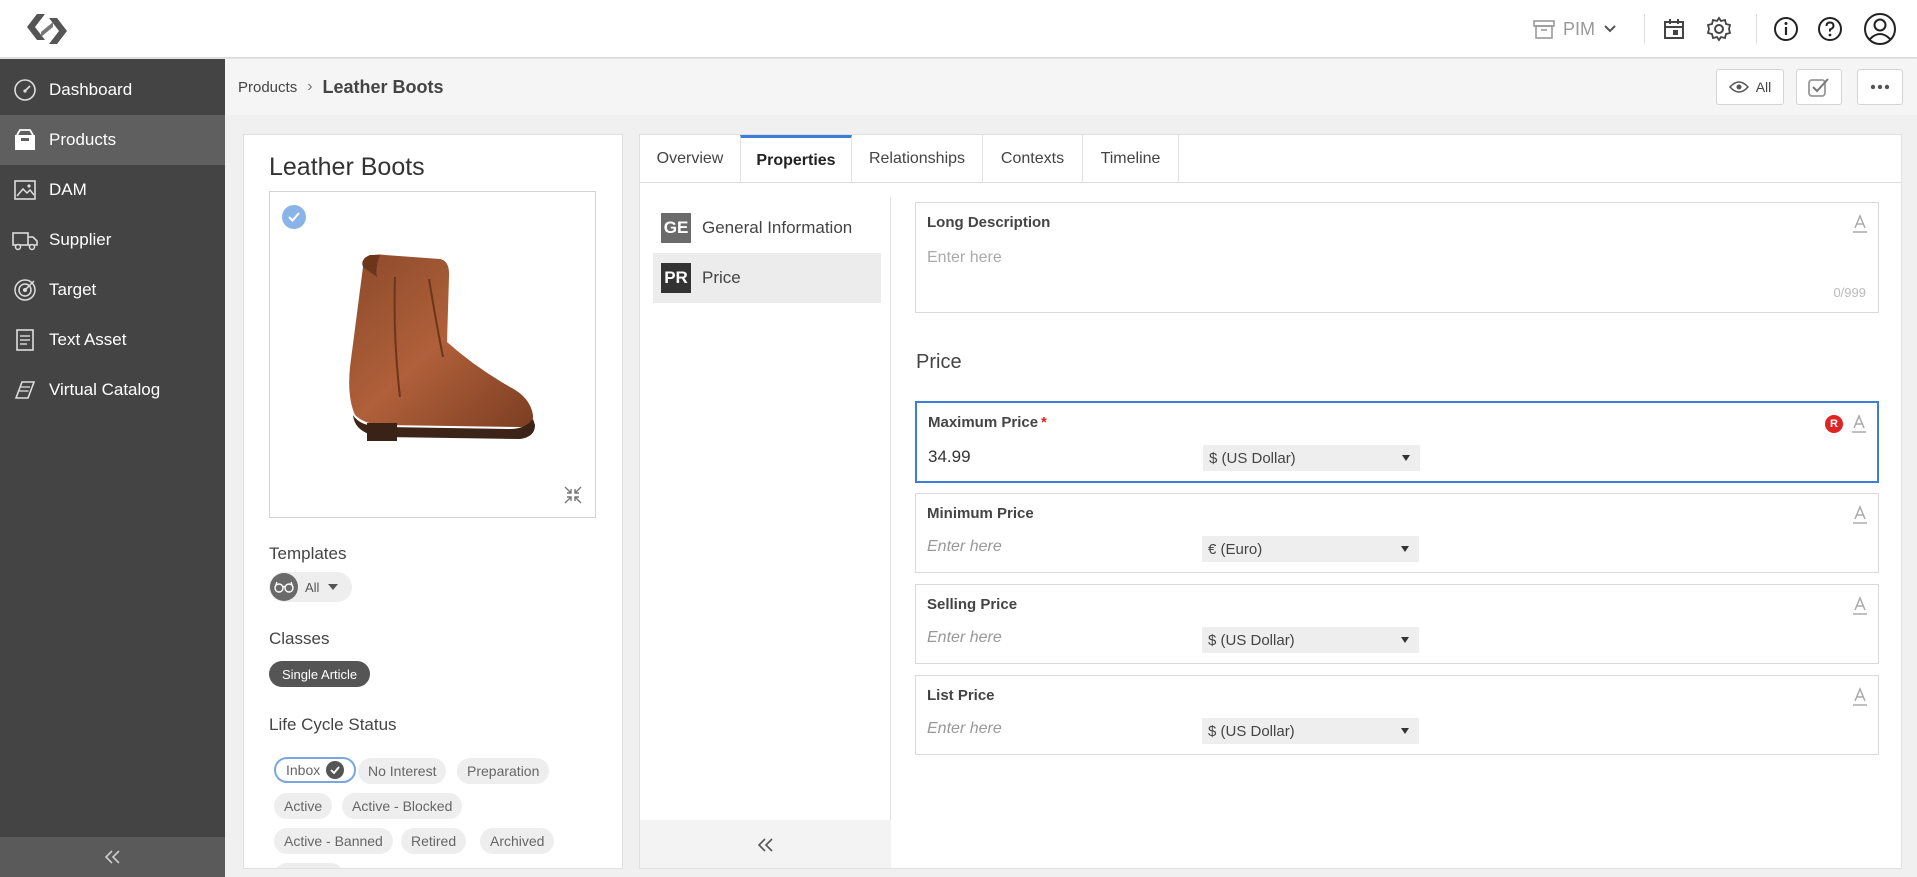 The width and height of the screenshot is (1917, 877). I want to click on lifecycle-chip-active-blocked: Active - Blocked, so click(402, 806).